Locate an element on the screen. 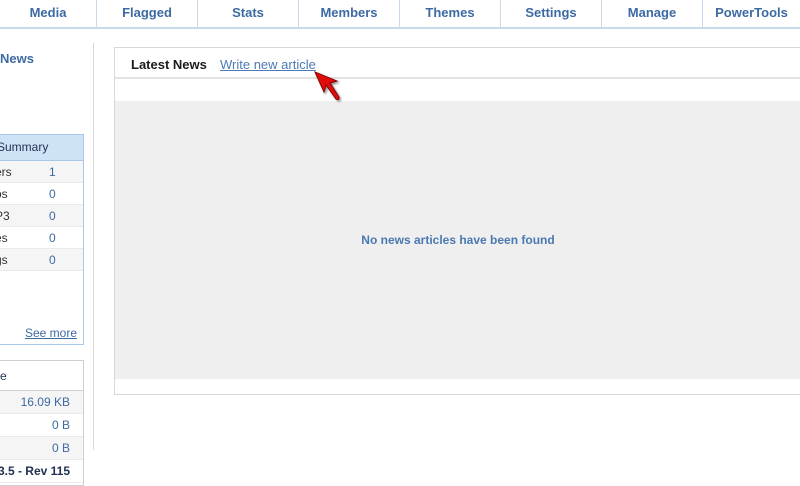  write-new-article-link: Write new article is located at coordinates (268, 64).